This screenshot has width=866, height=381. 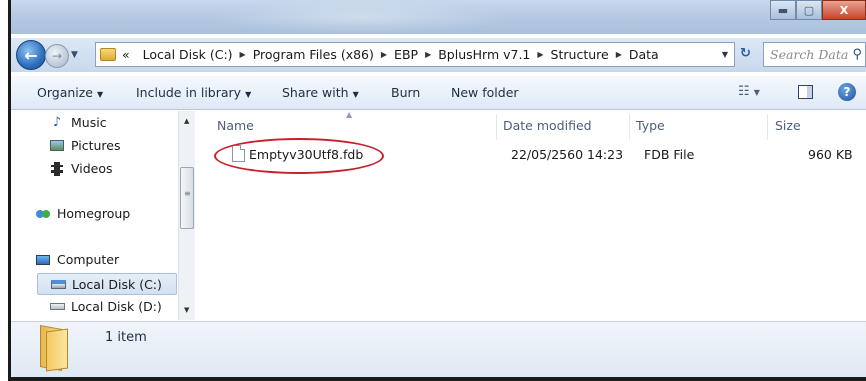 I want to click on maximize-button: ▢, so click(x=809, y=10).